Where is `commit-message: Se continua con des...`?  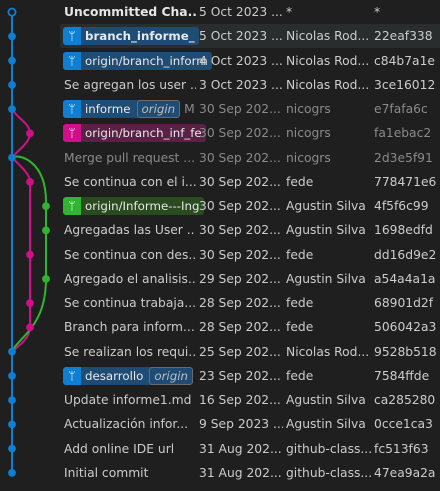 commit-message: Se continua con des... is located at coordinates (130, 254).